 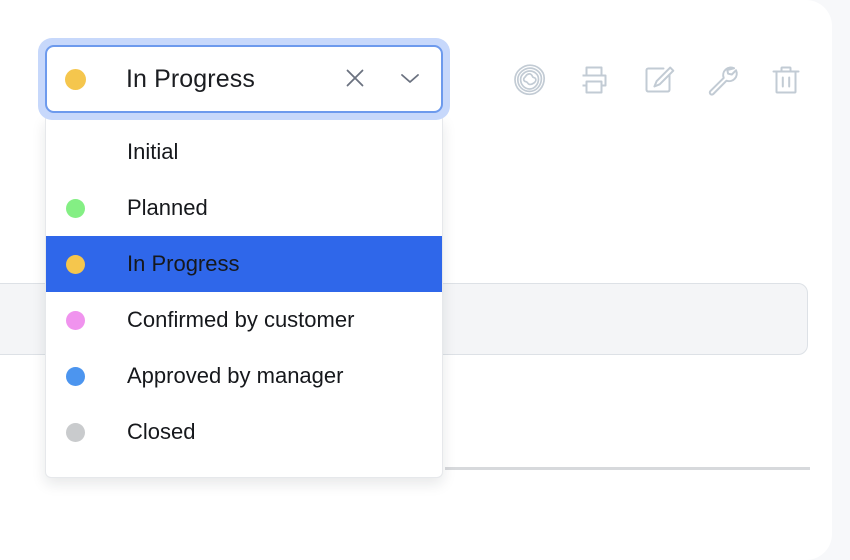 I want to click on clear-button, so click(x=355, y=79).